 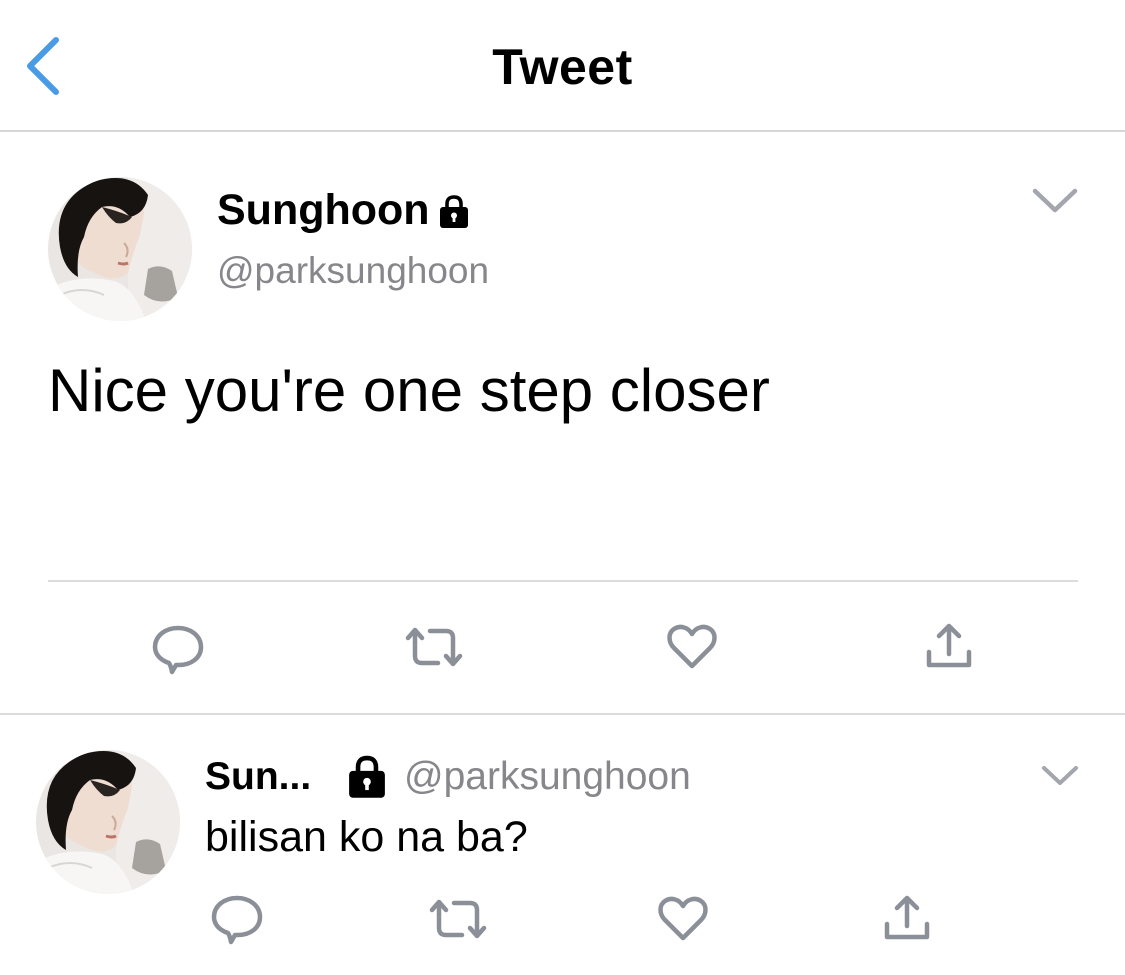 I want to click on nav-bar: Tweet, so click(x=562, y=66).